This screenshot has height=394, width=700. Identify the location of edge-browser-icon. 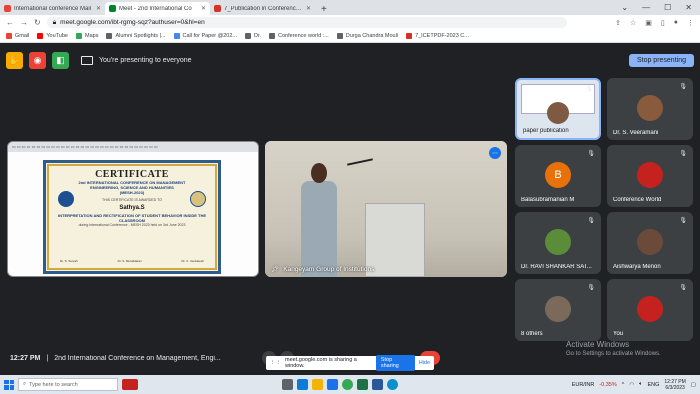
(392, 384).